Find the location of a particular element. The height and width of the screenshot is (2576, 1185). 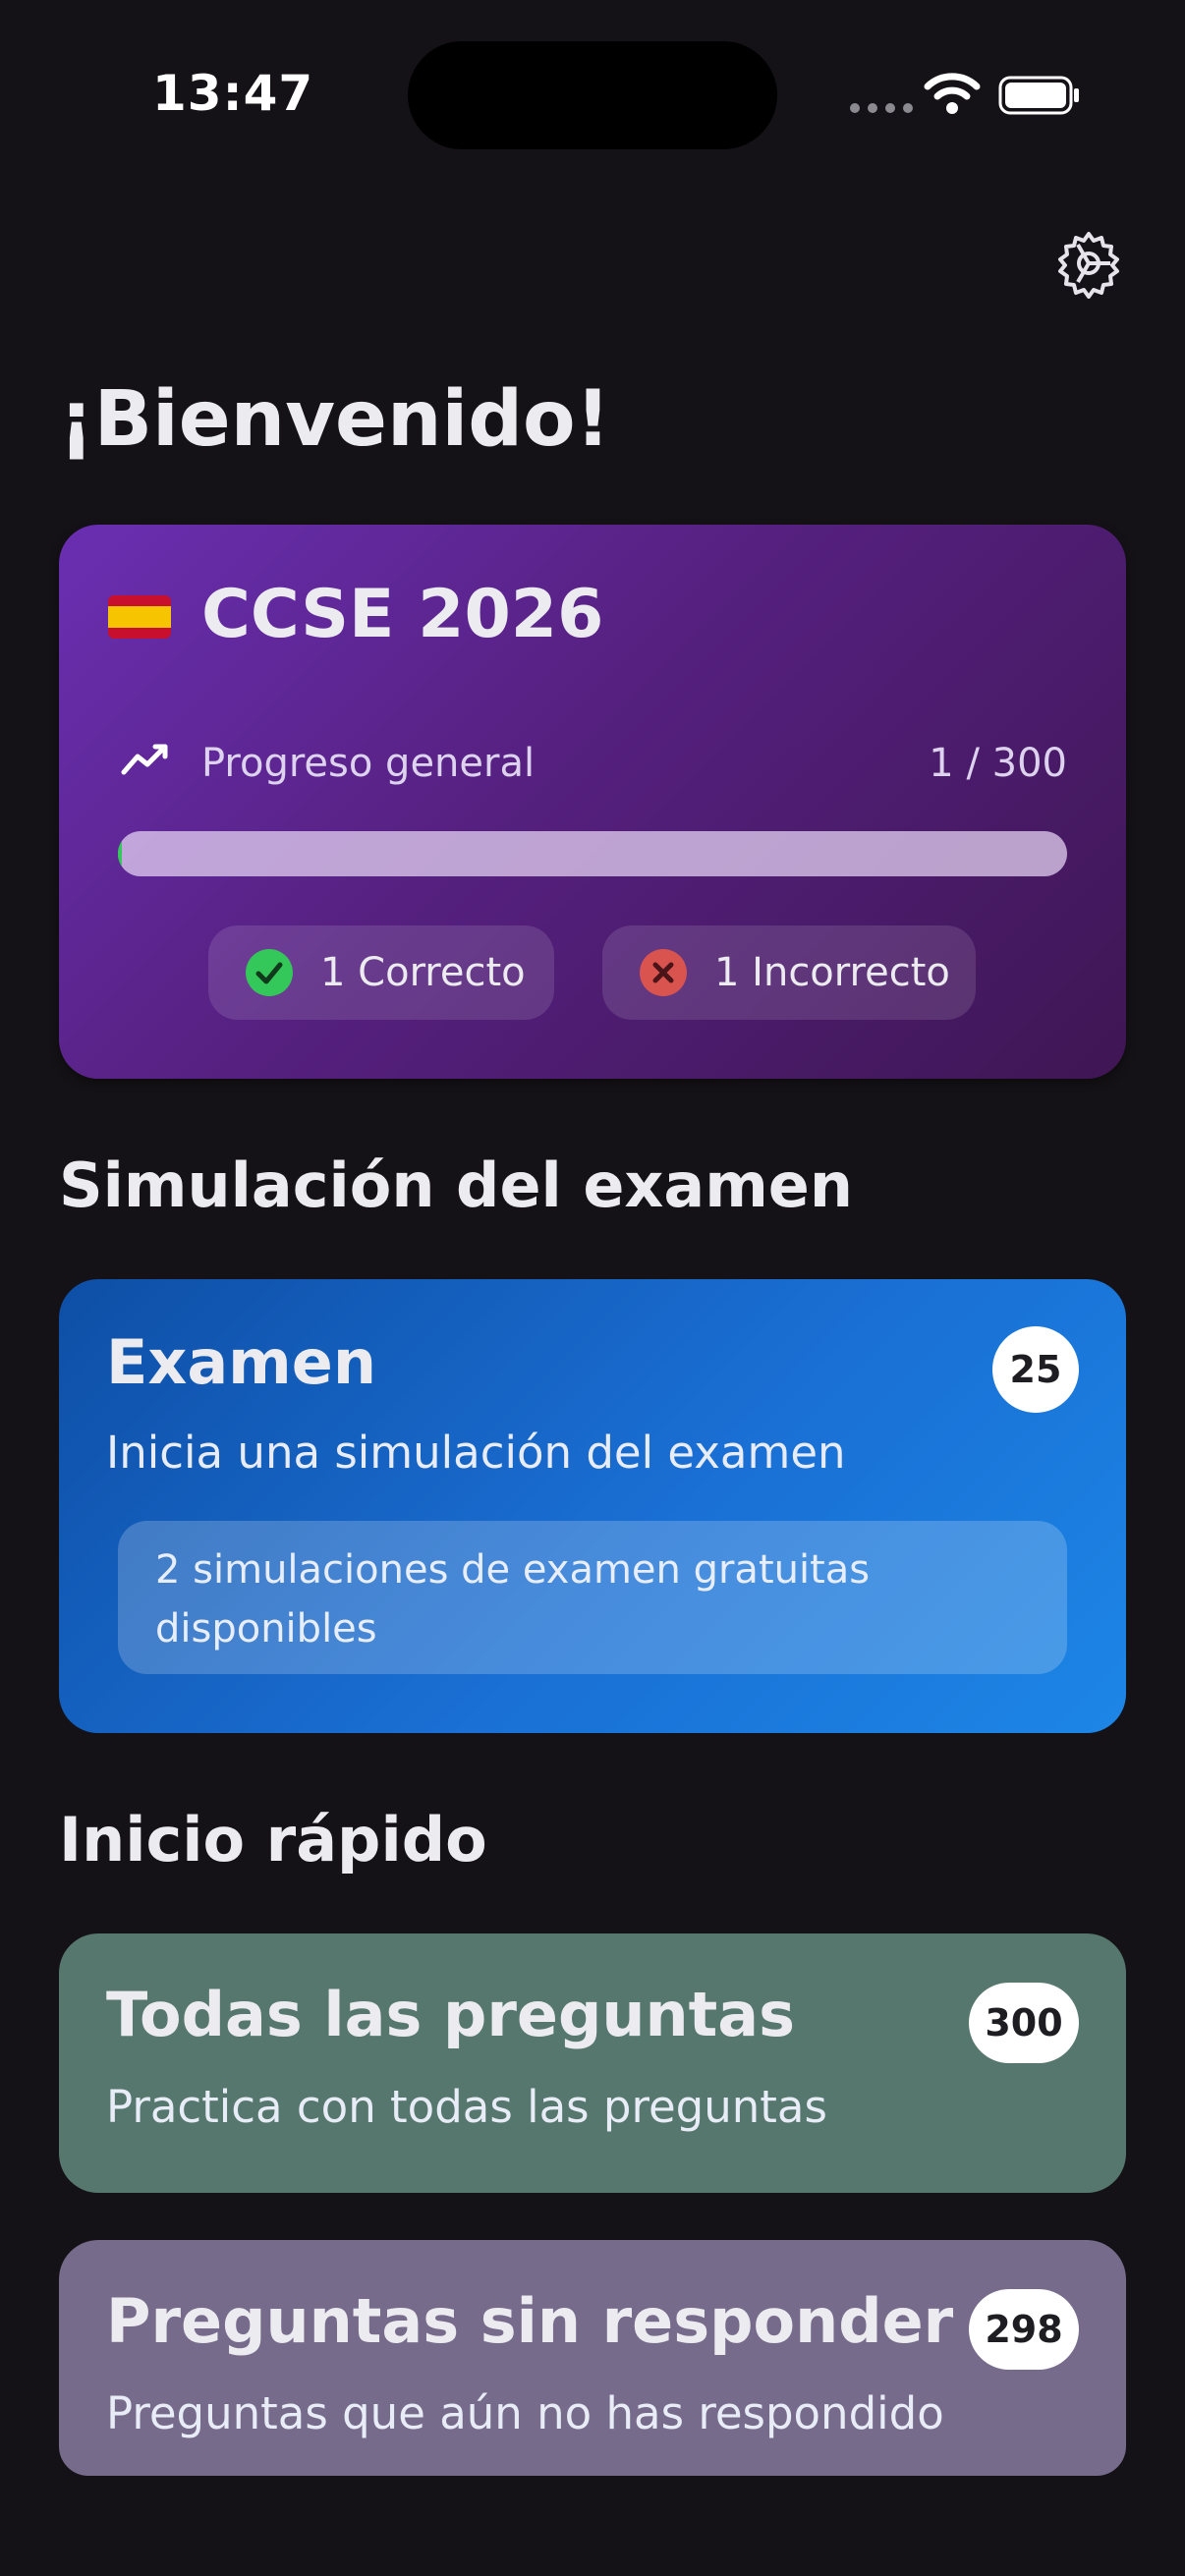

status-time: 13:47 is located at coordinates (233, 93).